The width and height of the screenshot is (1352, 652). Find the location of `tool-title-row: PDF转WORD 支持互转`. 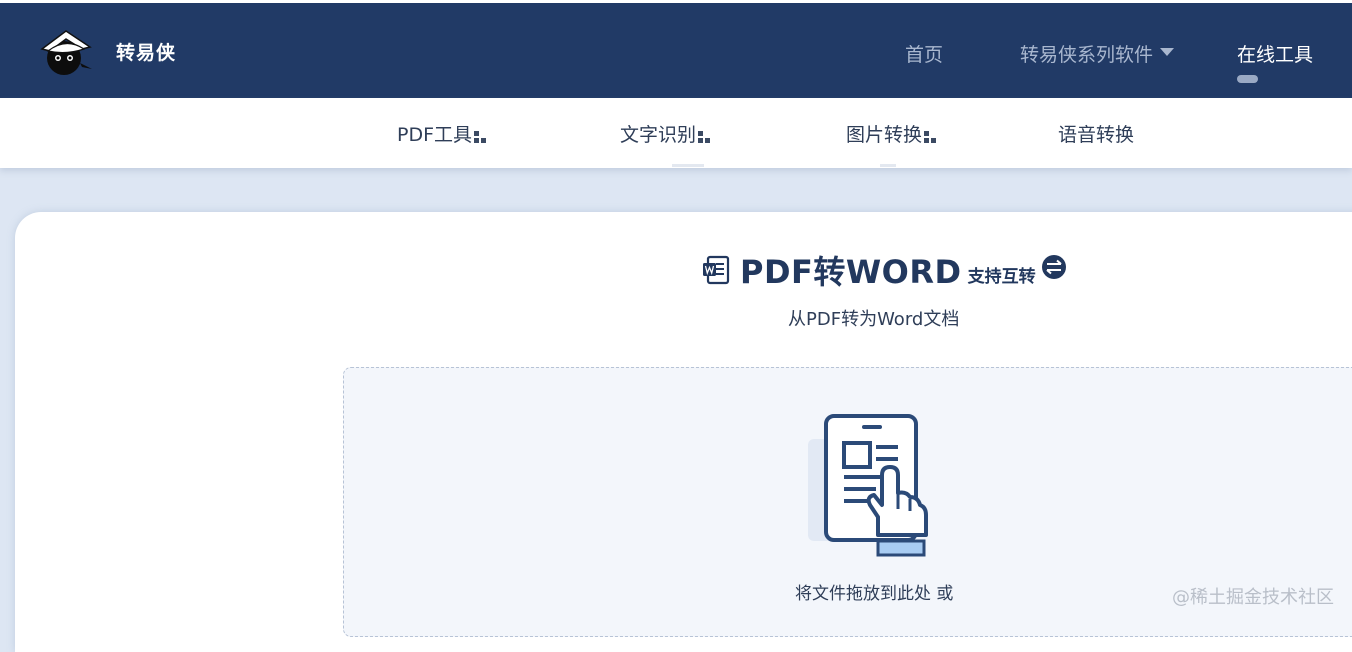

tool-title-row: PDF转WORD 支持互转 is located at coordinates (884, 271).